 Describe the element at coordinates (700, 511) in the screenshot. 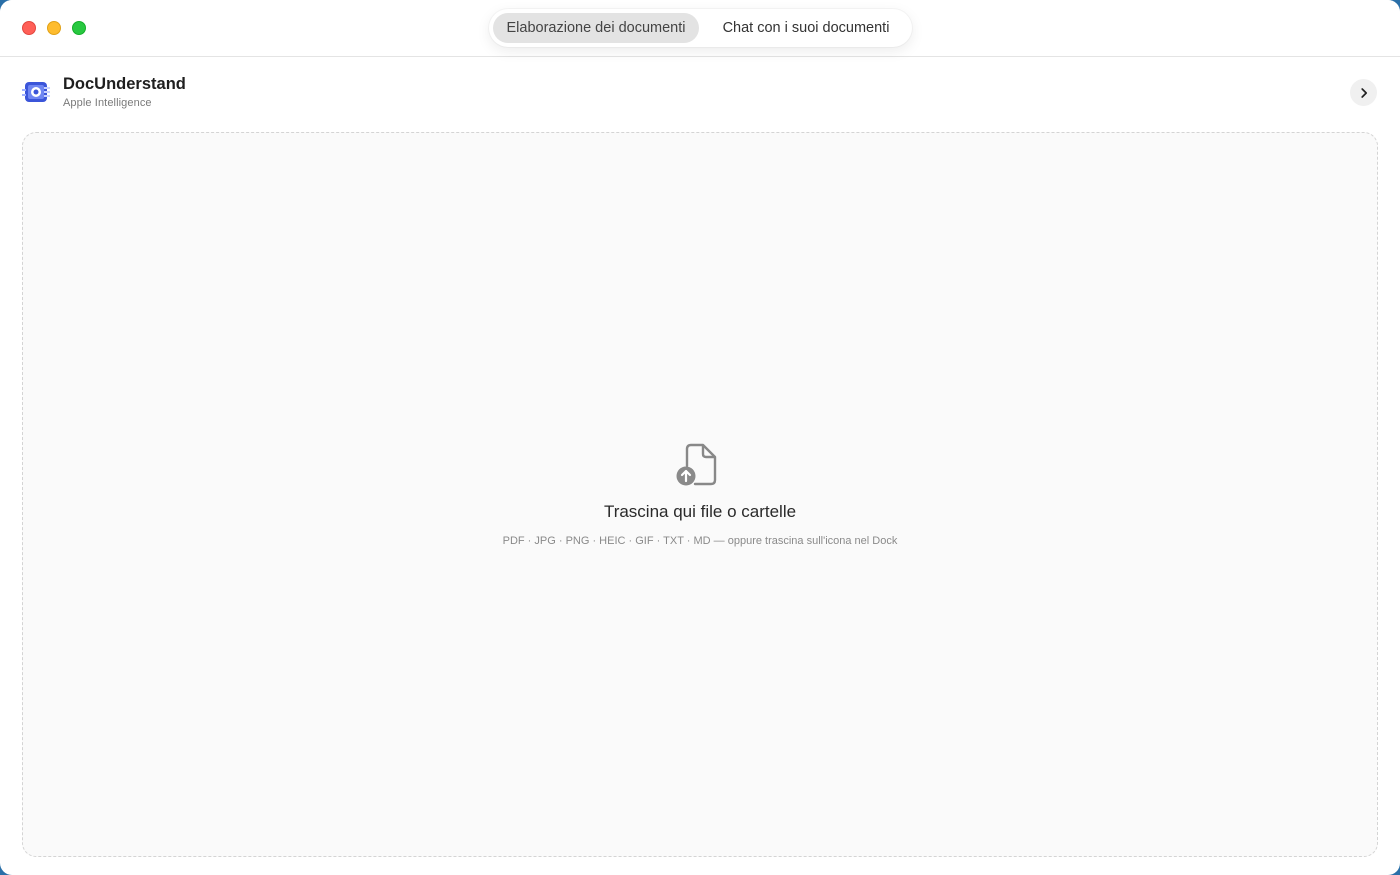

I see `drop-zone-title: Trascina qui file o cartelle` at that location.